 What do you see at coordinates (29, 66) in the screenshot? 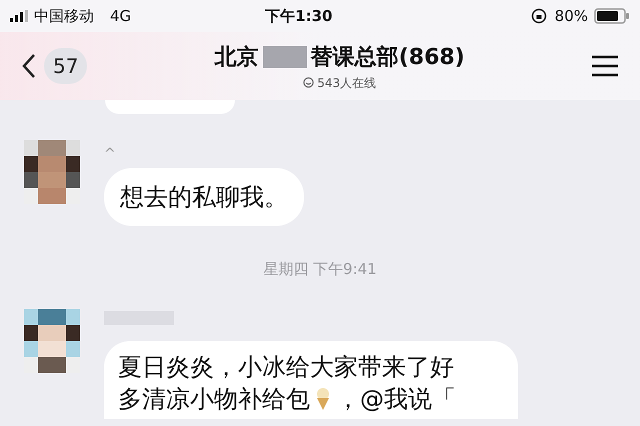
I see `back-icon` at bounding box center [29, 66].